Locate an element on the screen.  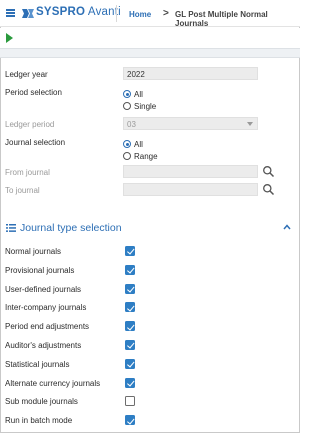
ledger-year-label: Ledger year is located at coordinates (26, 74).